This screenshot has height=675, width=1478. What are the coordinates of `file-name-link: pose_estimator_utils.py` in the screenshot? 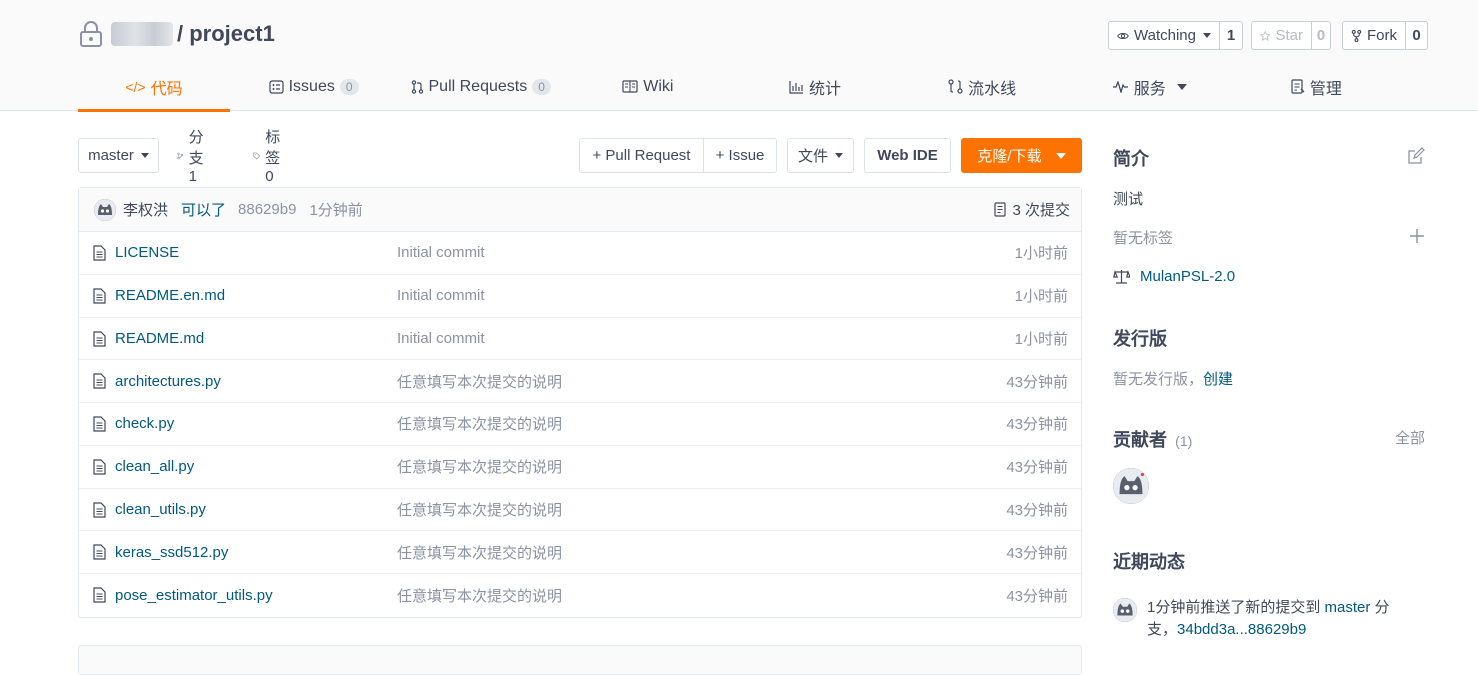 It's located at (194, 595).